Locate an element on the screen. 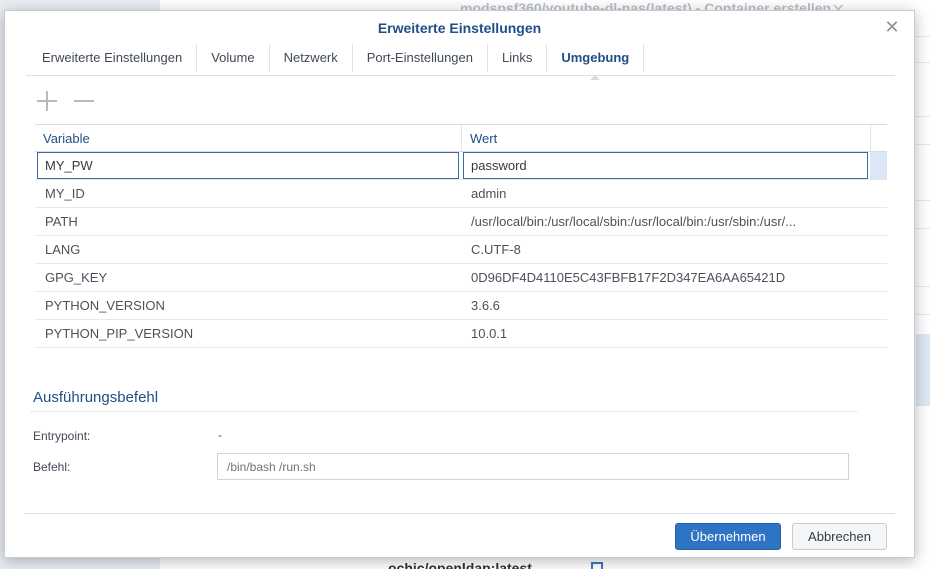 This screenshot has width=930, height=569. row-value: 3.6.6 is located at coordinates (485, 305).